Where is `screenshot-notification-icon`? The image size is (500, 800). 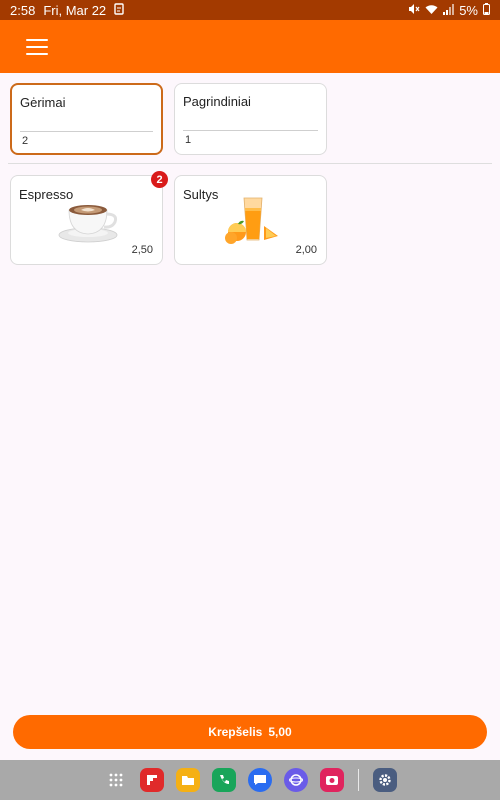
screenshot-notification-icon is located at coordinates (119, 10).